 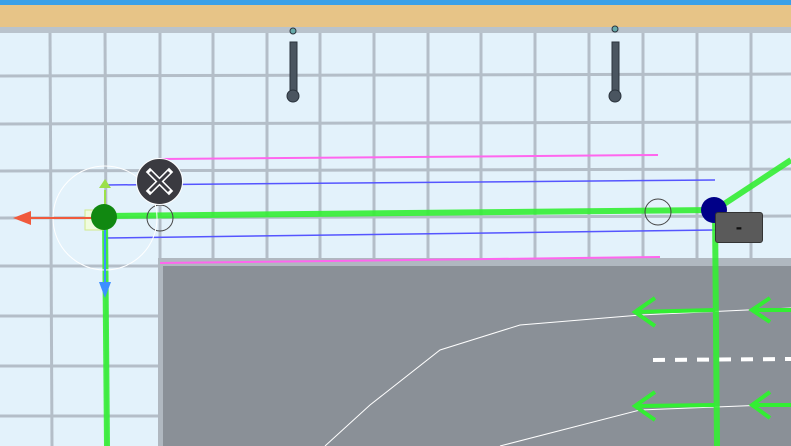 What do you see at coordinates (105, 183) in the screenshot?
I see `axis-y-arrow` at bounding box center [105, 183].